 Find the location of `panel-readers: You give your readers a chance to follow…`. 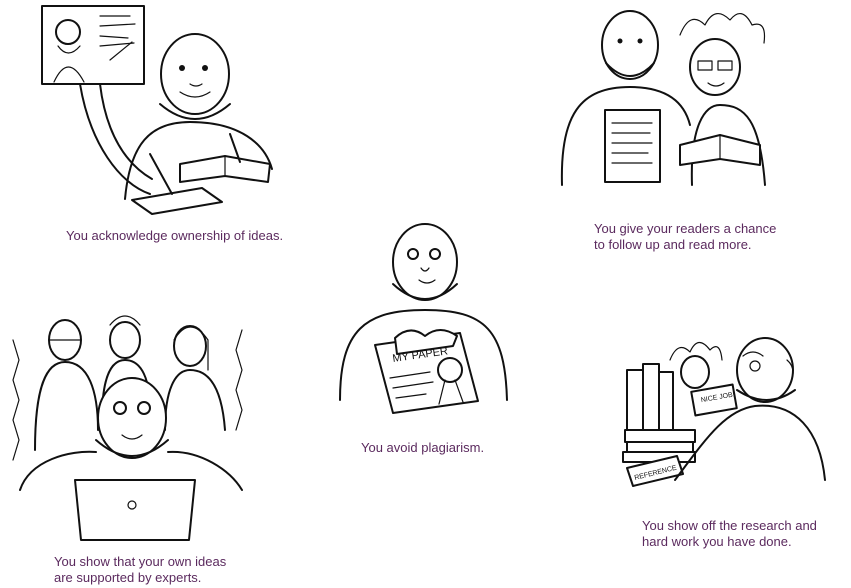

panel-readers: You give your readers a chance to follow… is located at coordinates (690, 130).